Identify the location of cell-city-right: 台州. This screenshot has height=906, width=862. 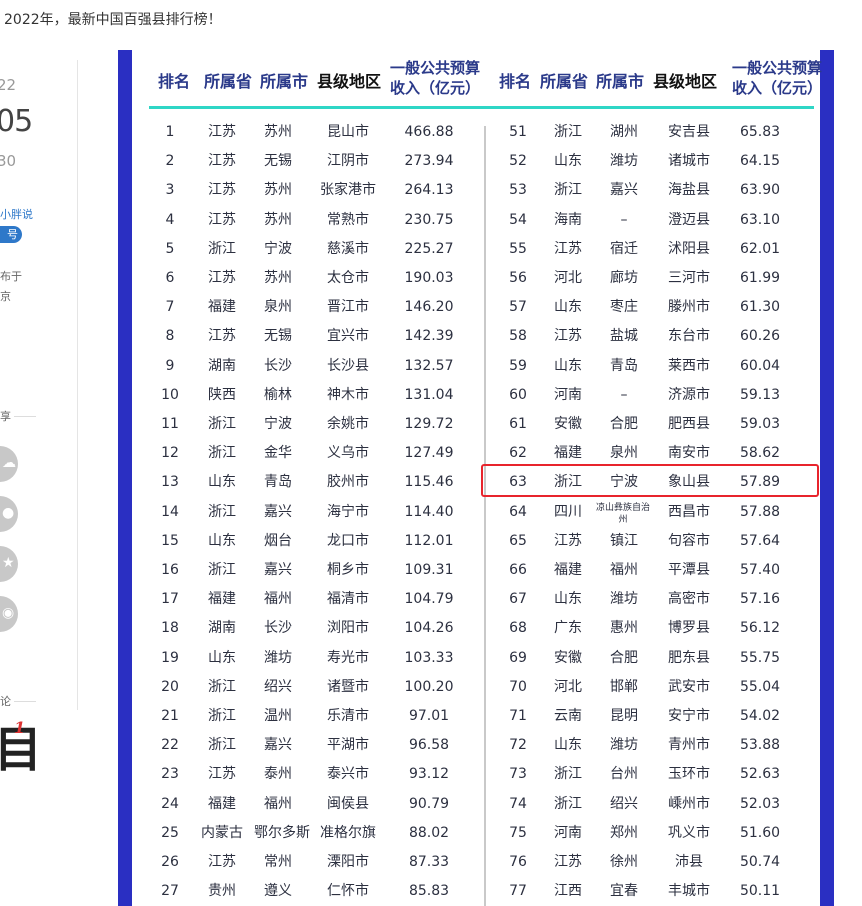
(624, 774).